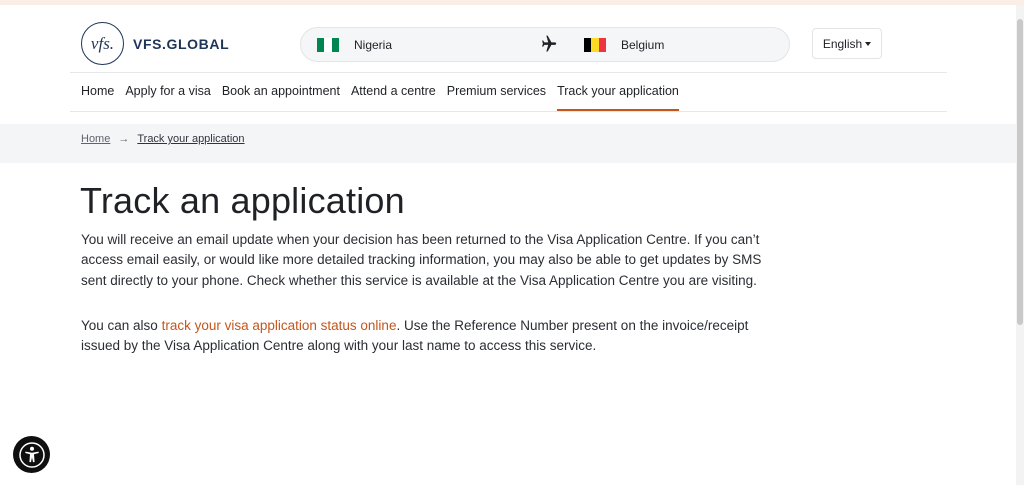 The image size is (1024, 485). Describe the element at coordinates (328, 45) in the screenshot. I see `nigeria-flag-icon` at that location.